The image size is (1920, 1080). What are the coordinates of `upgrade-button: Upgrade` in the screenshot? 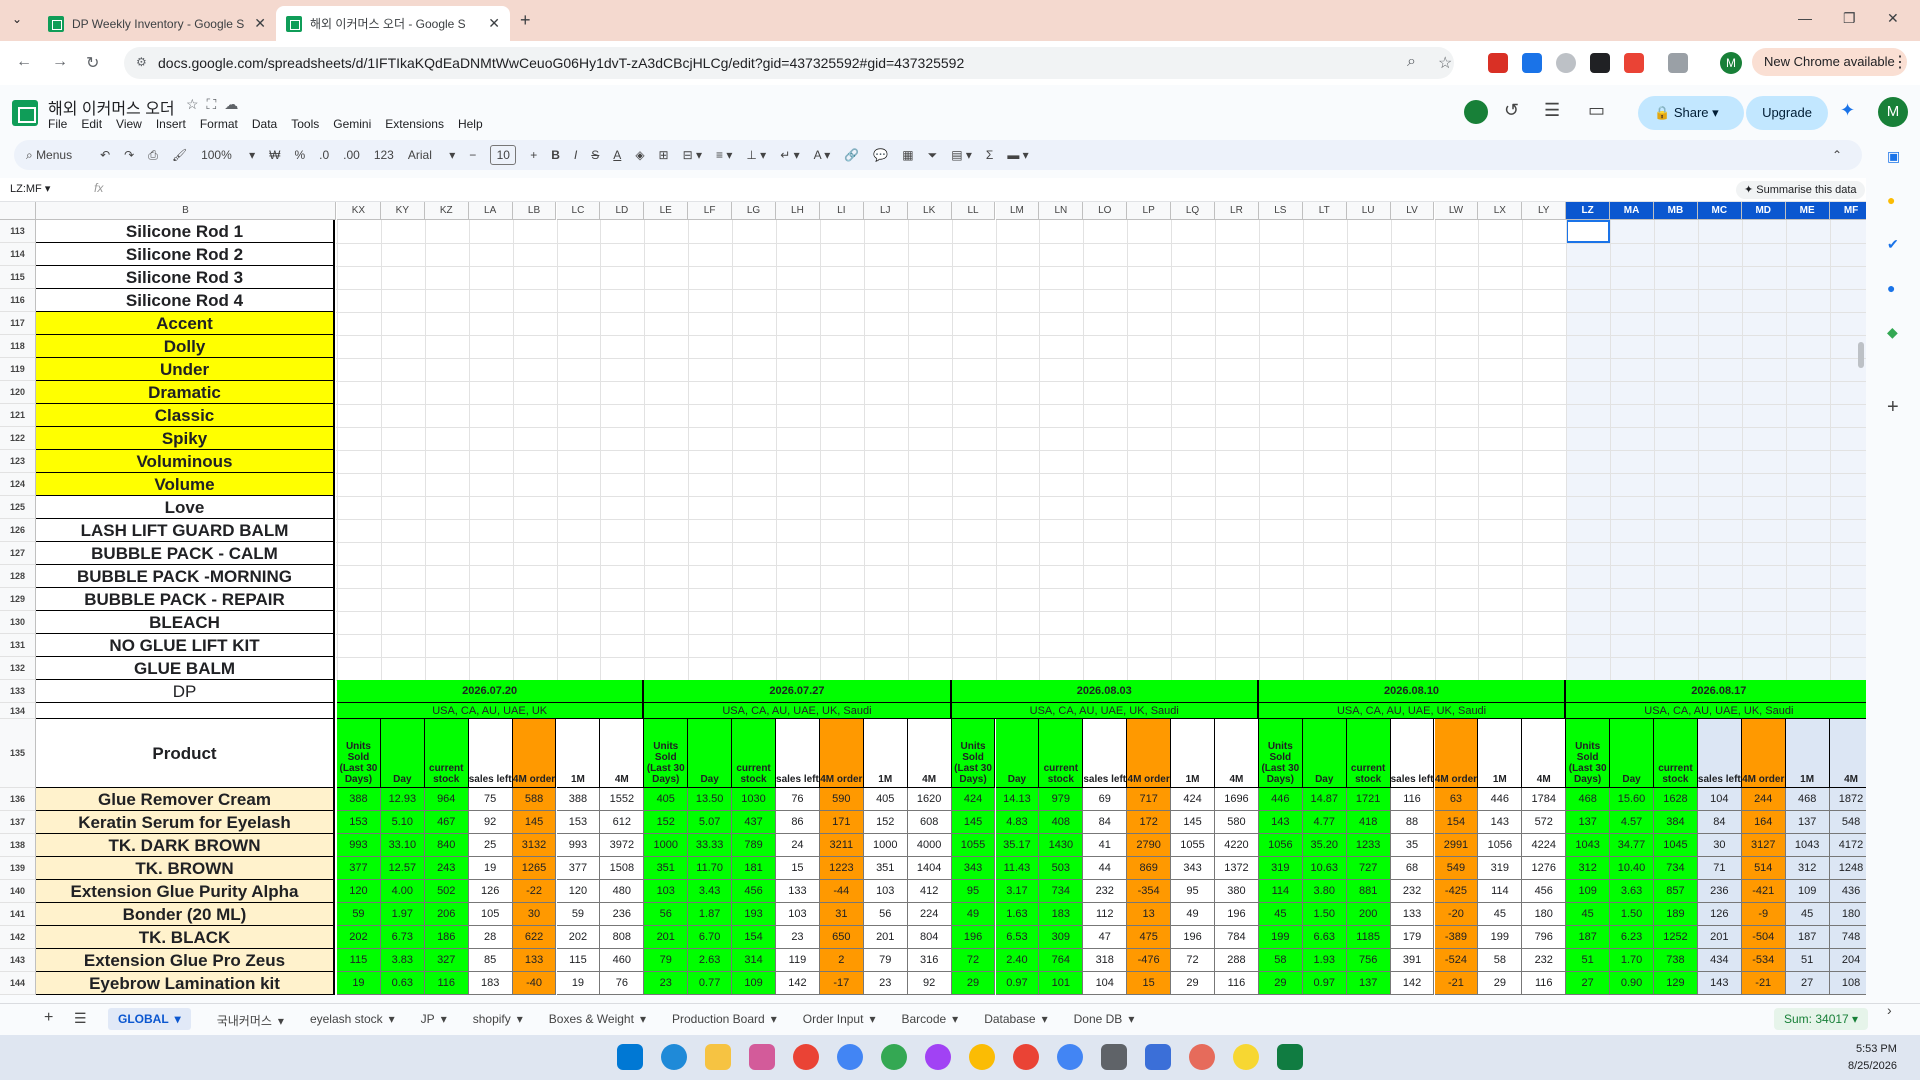 It's located at (1787, 113).